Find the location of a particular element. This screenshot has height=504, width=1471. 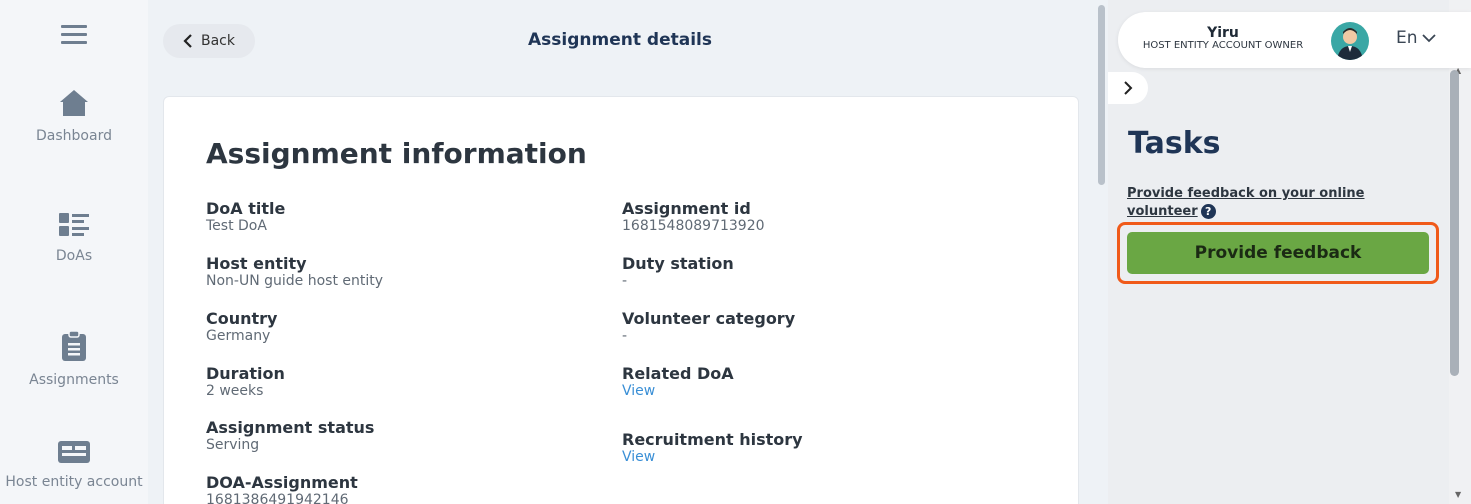

back-button-label: Back is located at coordinates (218, 41).